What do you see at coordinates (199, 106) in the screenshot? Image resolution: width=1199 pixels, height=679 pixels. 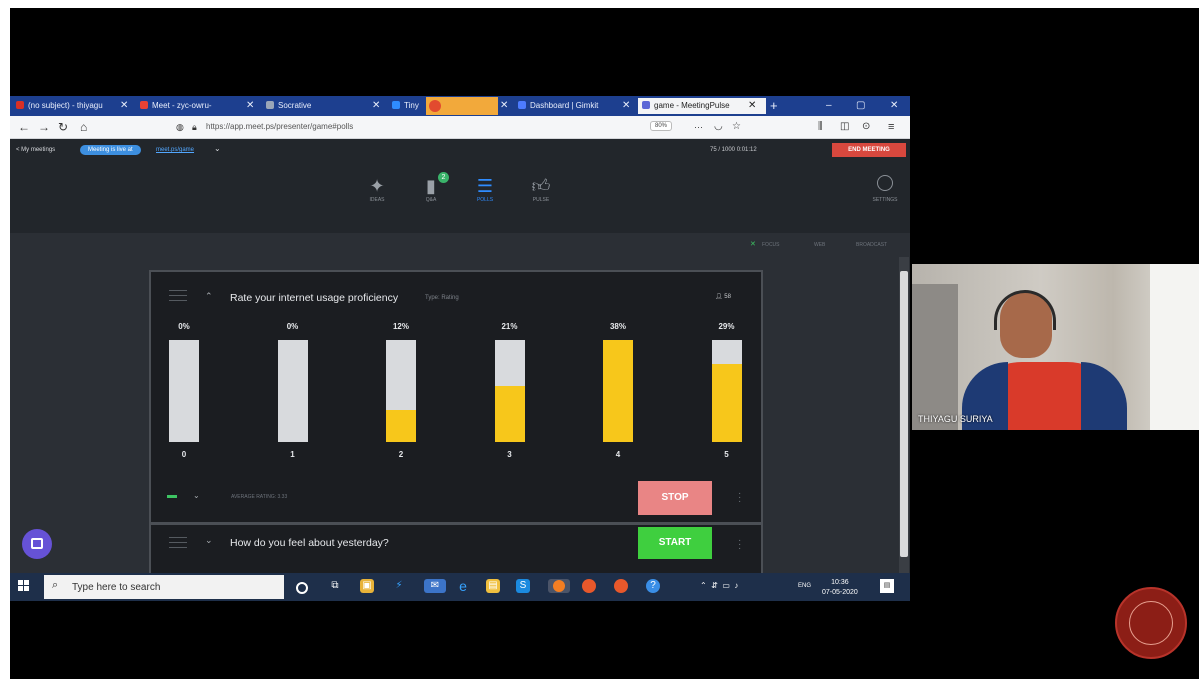 I see `browser-tab: Meet - zyc-owru-` at bounding box center [199, 106].